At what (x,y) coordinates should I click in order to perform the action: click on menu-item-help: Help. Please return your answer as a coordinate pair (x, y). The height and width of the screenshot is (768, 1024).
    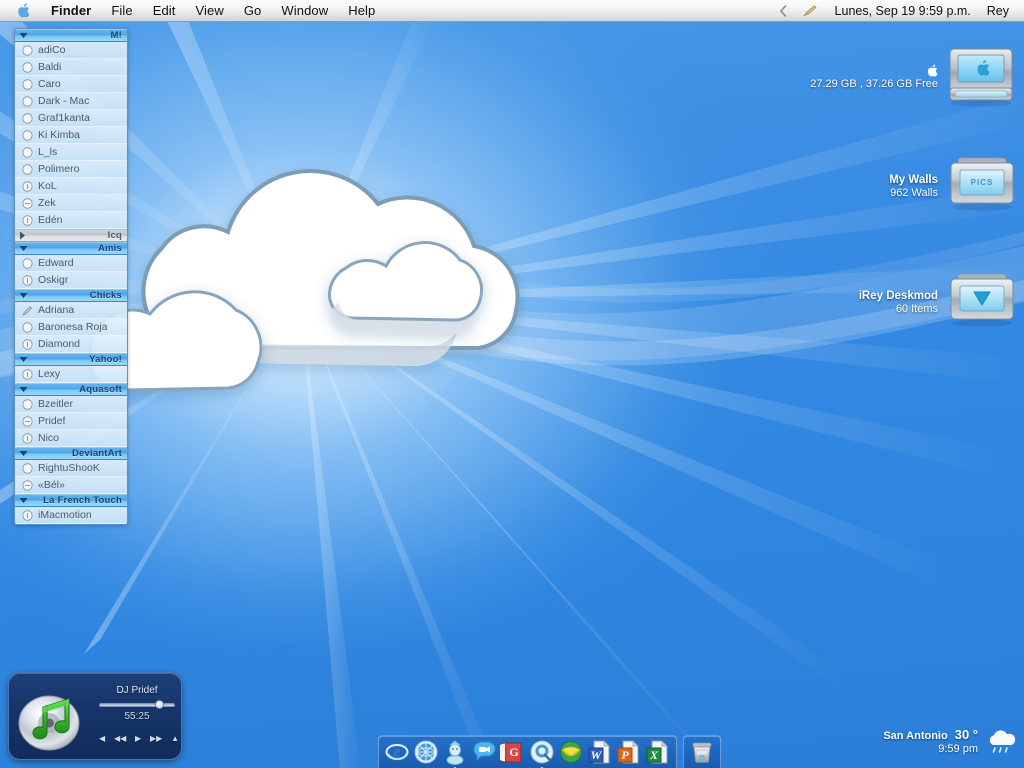
    Looking at the image, I should click on (361, 11).